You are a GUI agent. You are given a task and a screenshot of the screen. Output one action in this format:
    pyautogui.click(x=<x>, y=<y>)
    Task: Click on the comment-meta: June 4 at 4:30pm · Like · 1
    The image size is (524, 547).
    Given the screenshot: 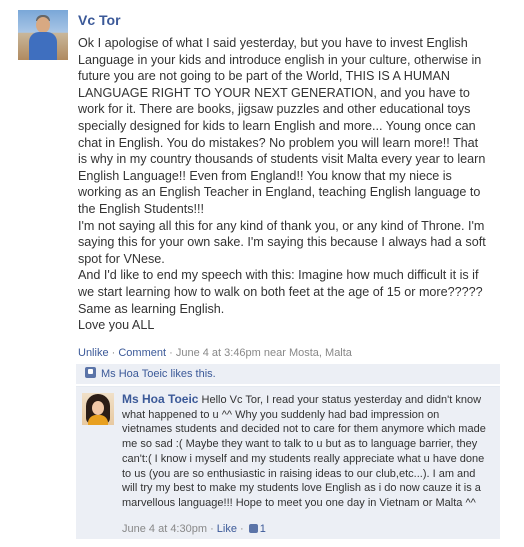 What is the action you would take?
    pyautogui.click(x=194, y=529)
    